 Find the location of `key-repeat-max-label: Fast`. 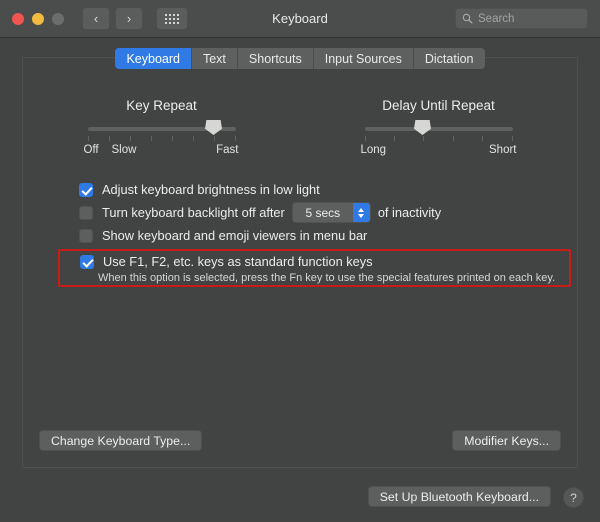

key-repeat-max-label: Fast is located at coordinates (227, 150).